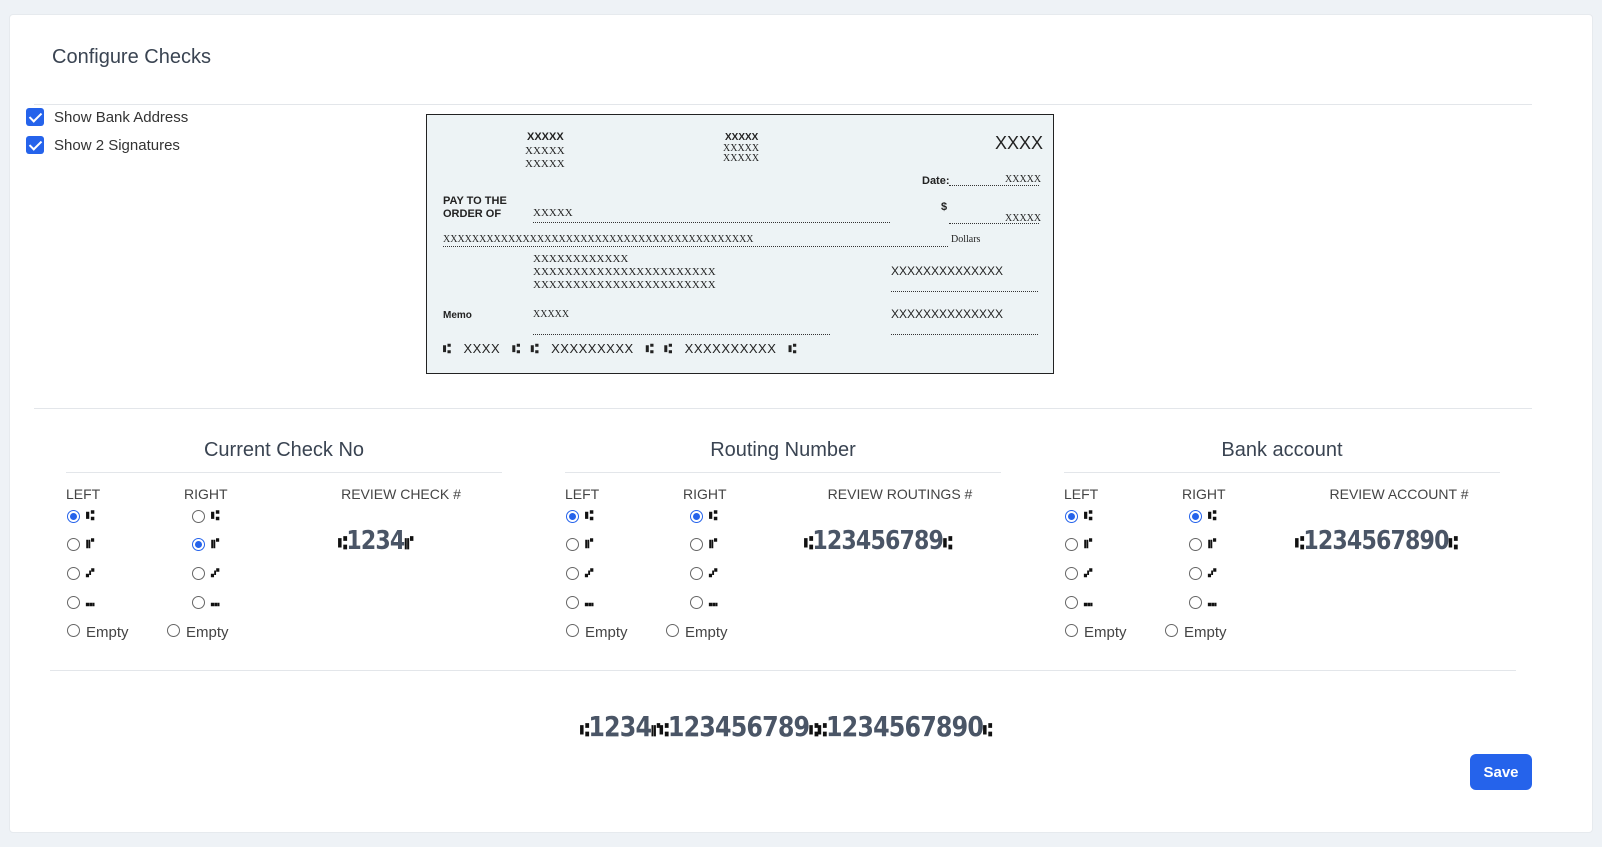 The image size is (1602, 847). What do you see at coordinates (475, 201) in the screenshot?
I see `pay-to-label-1: PAY TO THE` at bounding box center [475, 201].